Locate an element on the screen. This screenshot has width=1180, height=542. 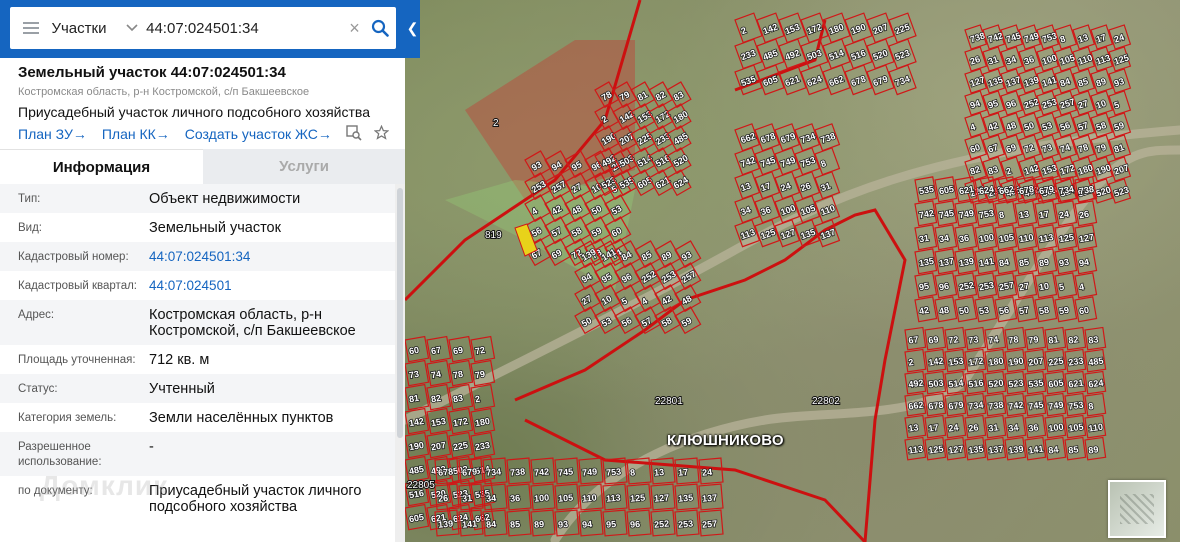
land-parcel: 78 is located at coordinates (1015, 338).